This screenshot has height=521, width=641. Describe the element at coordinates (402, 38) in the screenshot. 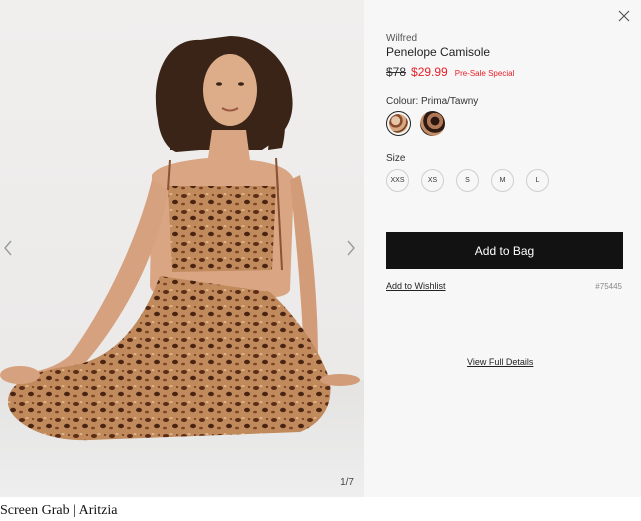

I see `brand-name: Wilfred` at that location.